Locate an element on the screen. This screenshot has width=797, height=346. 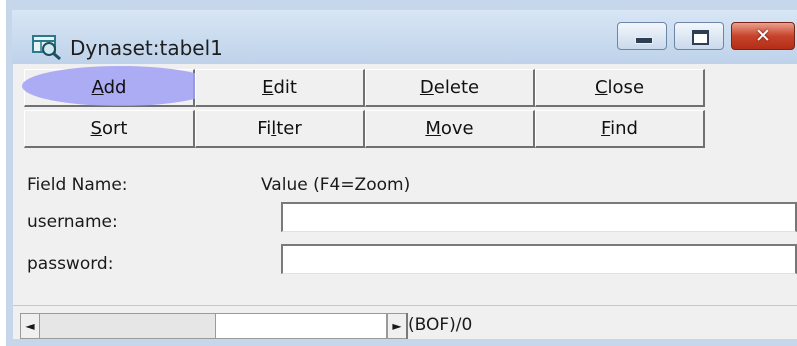
button-label-rest: ind is located at coordinates (624, 128).